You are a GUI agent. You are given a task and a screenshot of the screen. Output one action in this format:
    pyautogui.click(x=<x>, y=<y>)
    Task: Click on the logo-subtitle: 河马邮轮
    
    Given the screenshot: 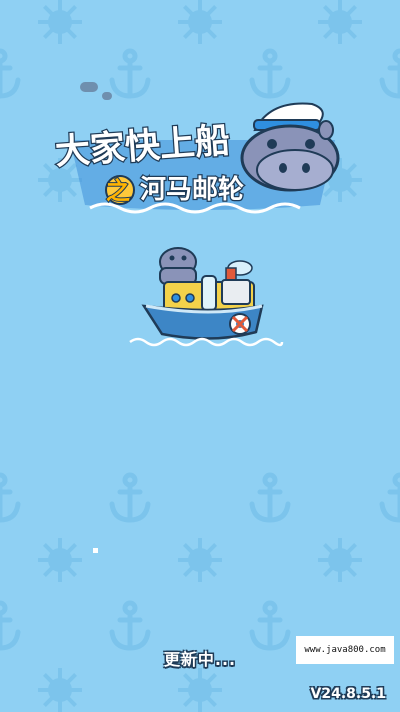 What is the action you would take?
    pyautogui.click(x=192, y=190)
    